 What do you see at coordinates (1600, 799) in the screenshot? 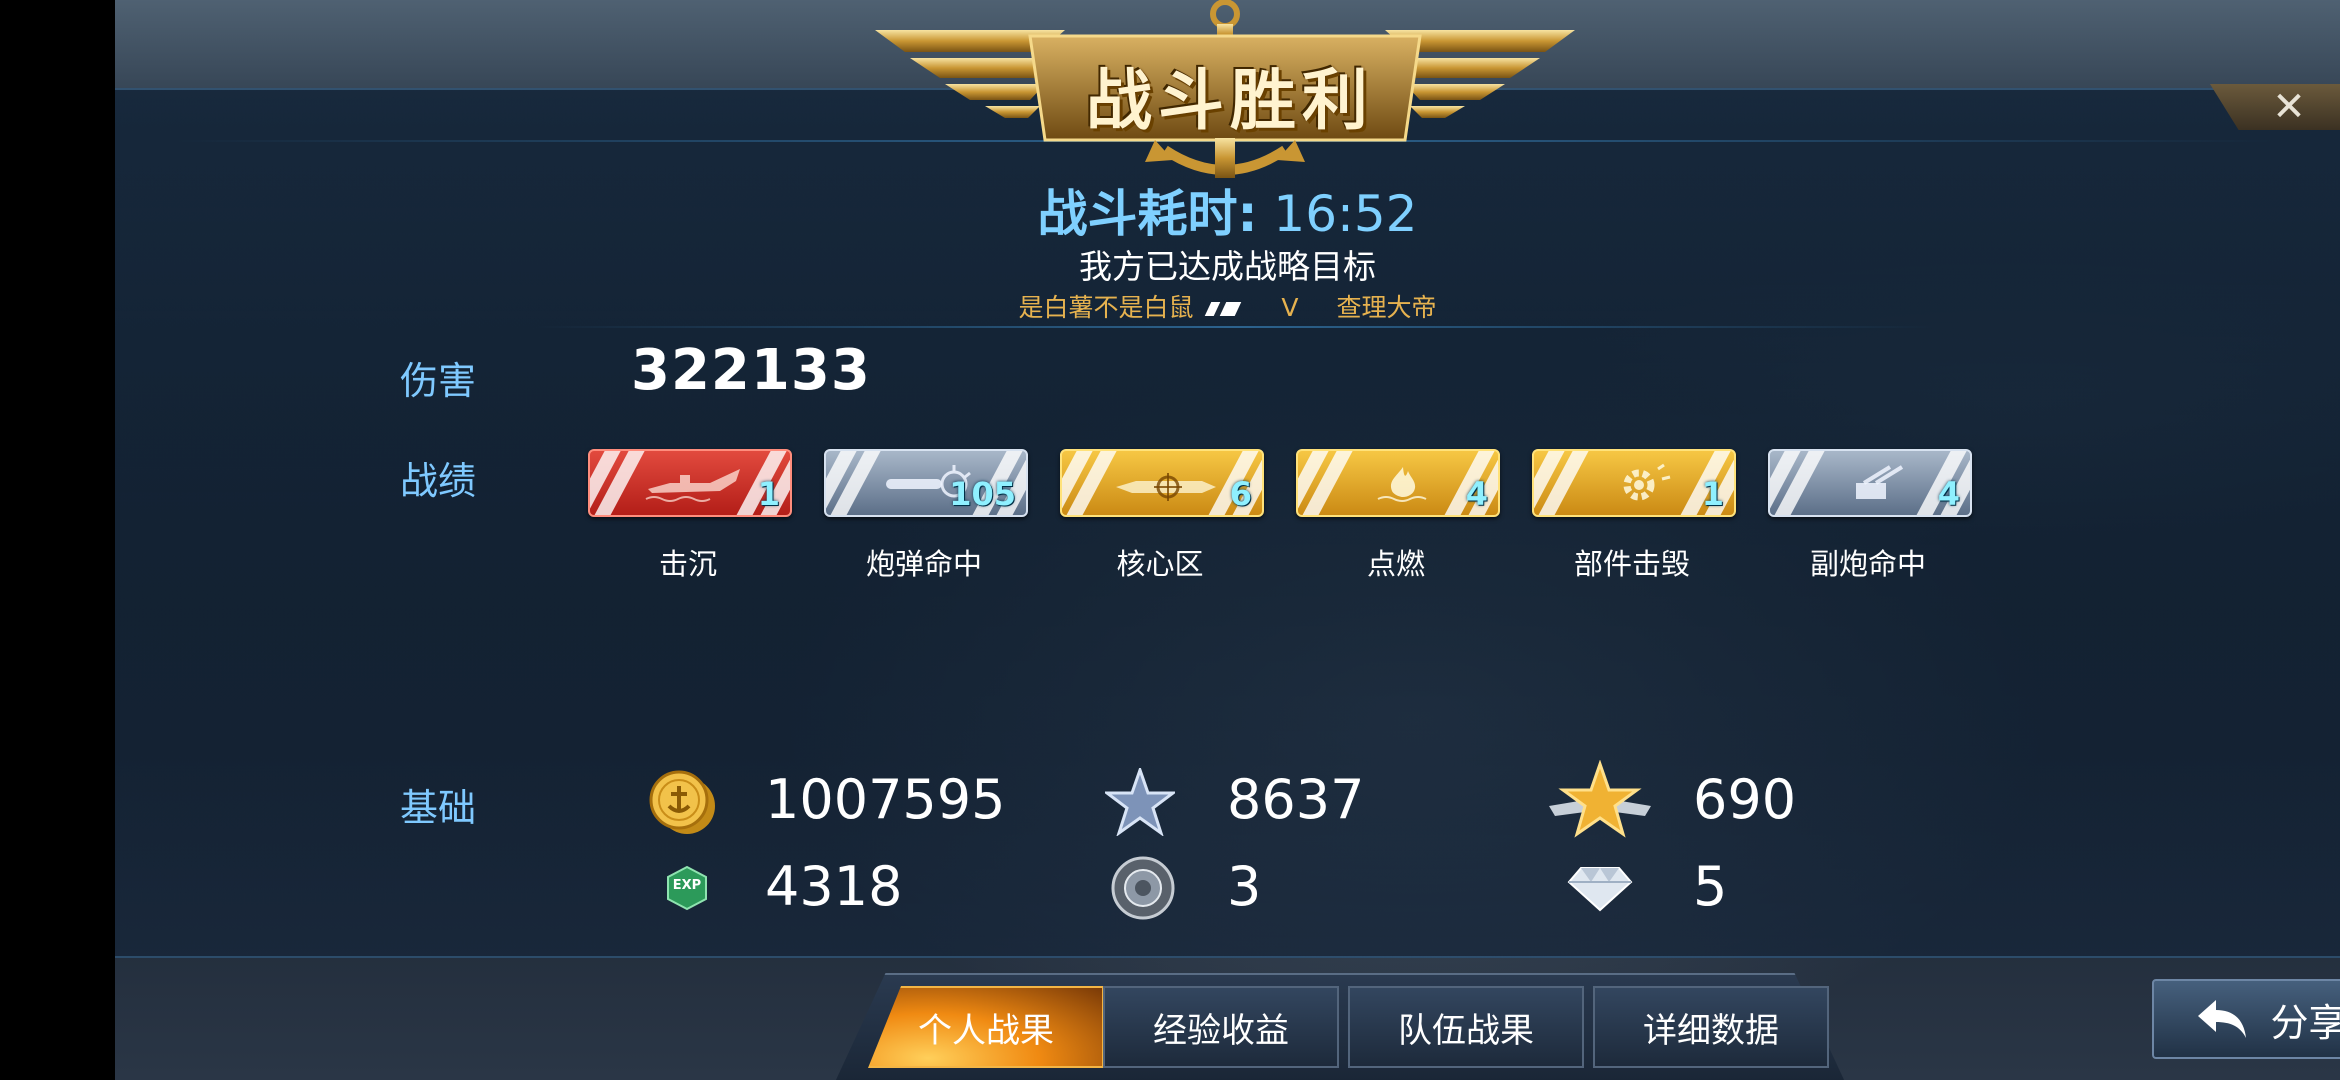
I see `gold-star-rank-icon` at bounding box center [1600, 799].